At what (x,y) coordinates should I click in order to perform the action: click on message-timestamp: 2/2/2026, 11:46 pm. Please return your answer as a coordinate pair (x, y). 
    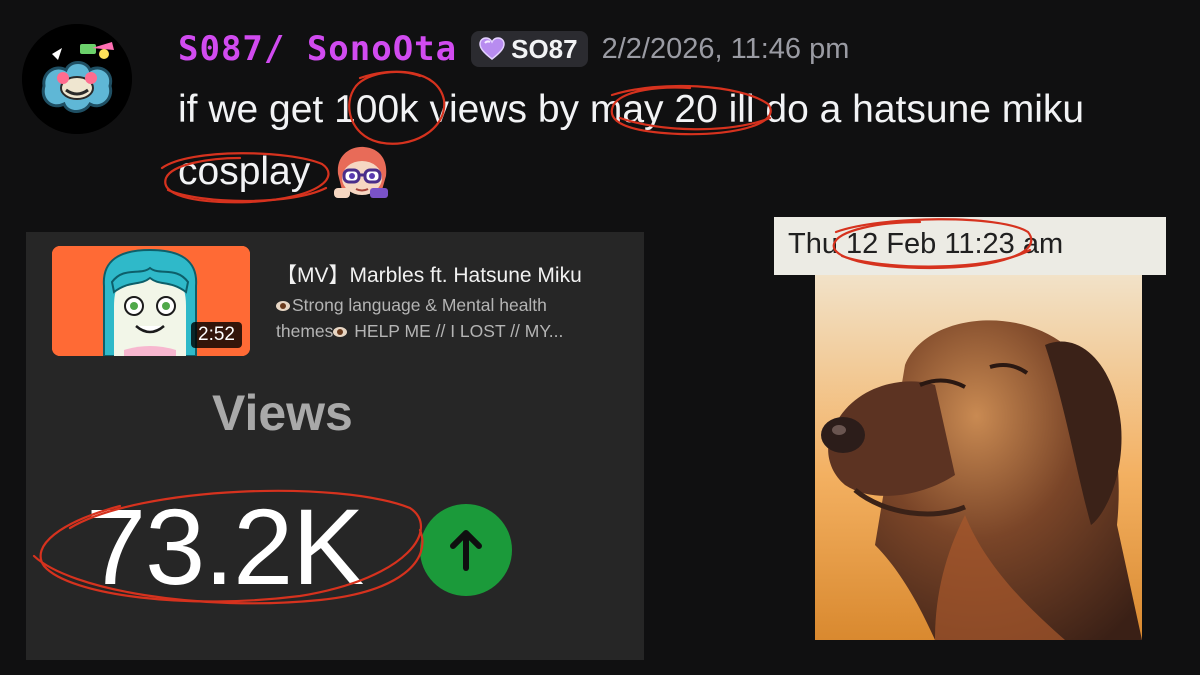
    Looking at the image, I should click on (726, 49).